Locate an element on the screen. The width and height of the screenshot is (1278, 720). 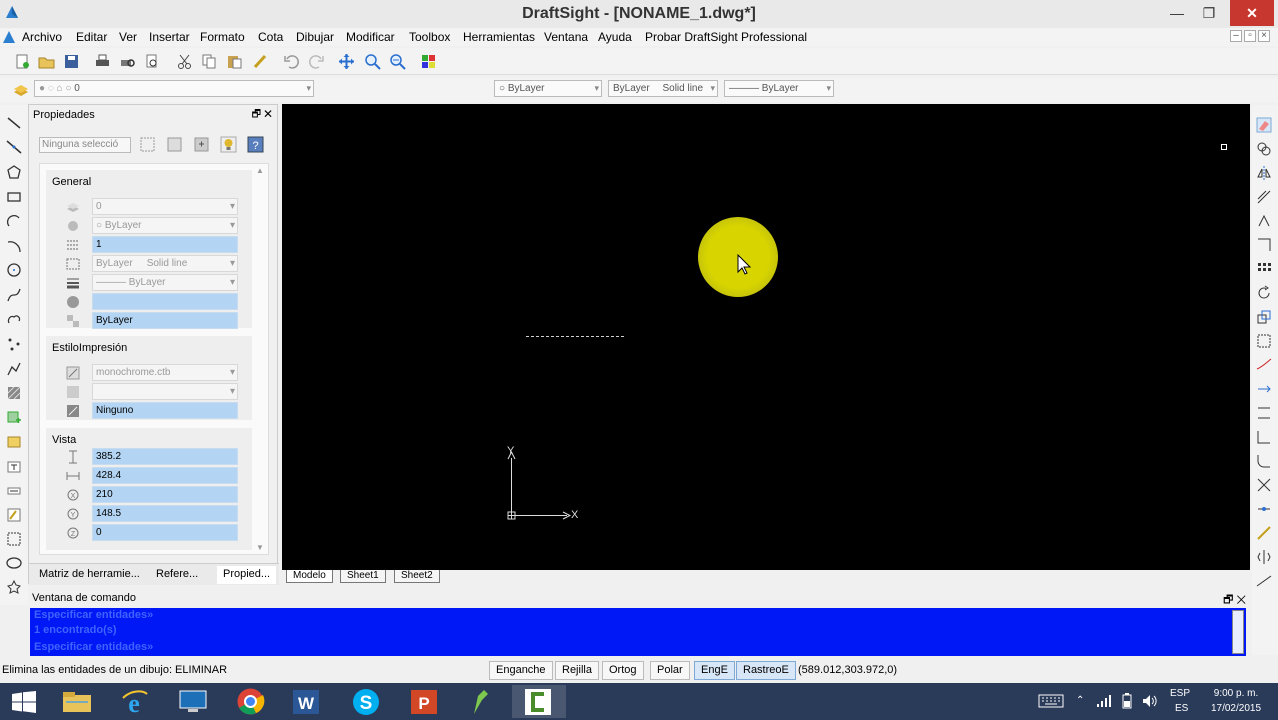
mdi-close-button: × is located at coordinates (1264, 36).